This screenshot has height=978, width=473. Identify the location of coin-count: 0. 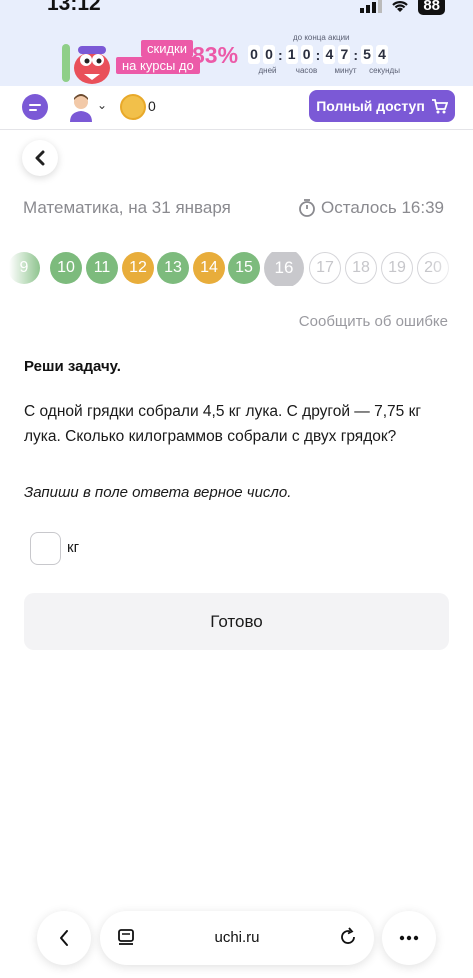
(152, 106).